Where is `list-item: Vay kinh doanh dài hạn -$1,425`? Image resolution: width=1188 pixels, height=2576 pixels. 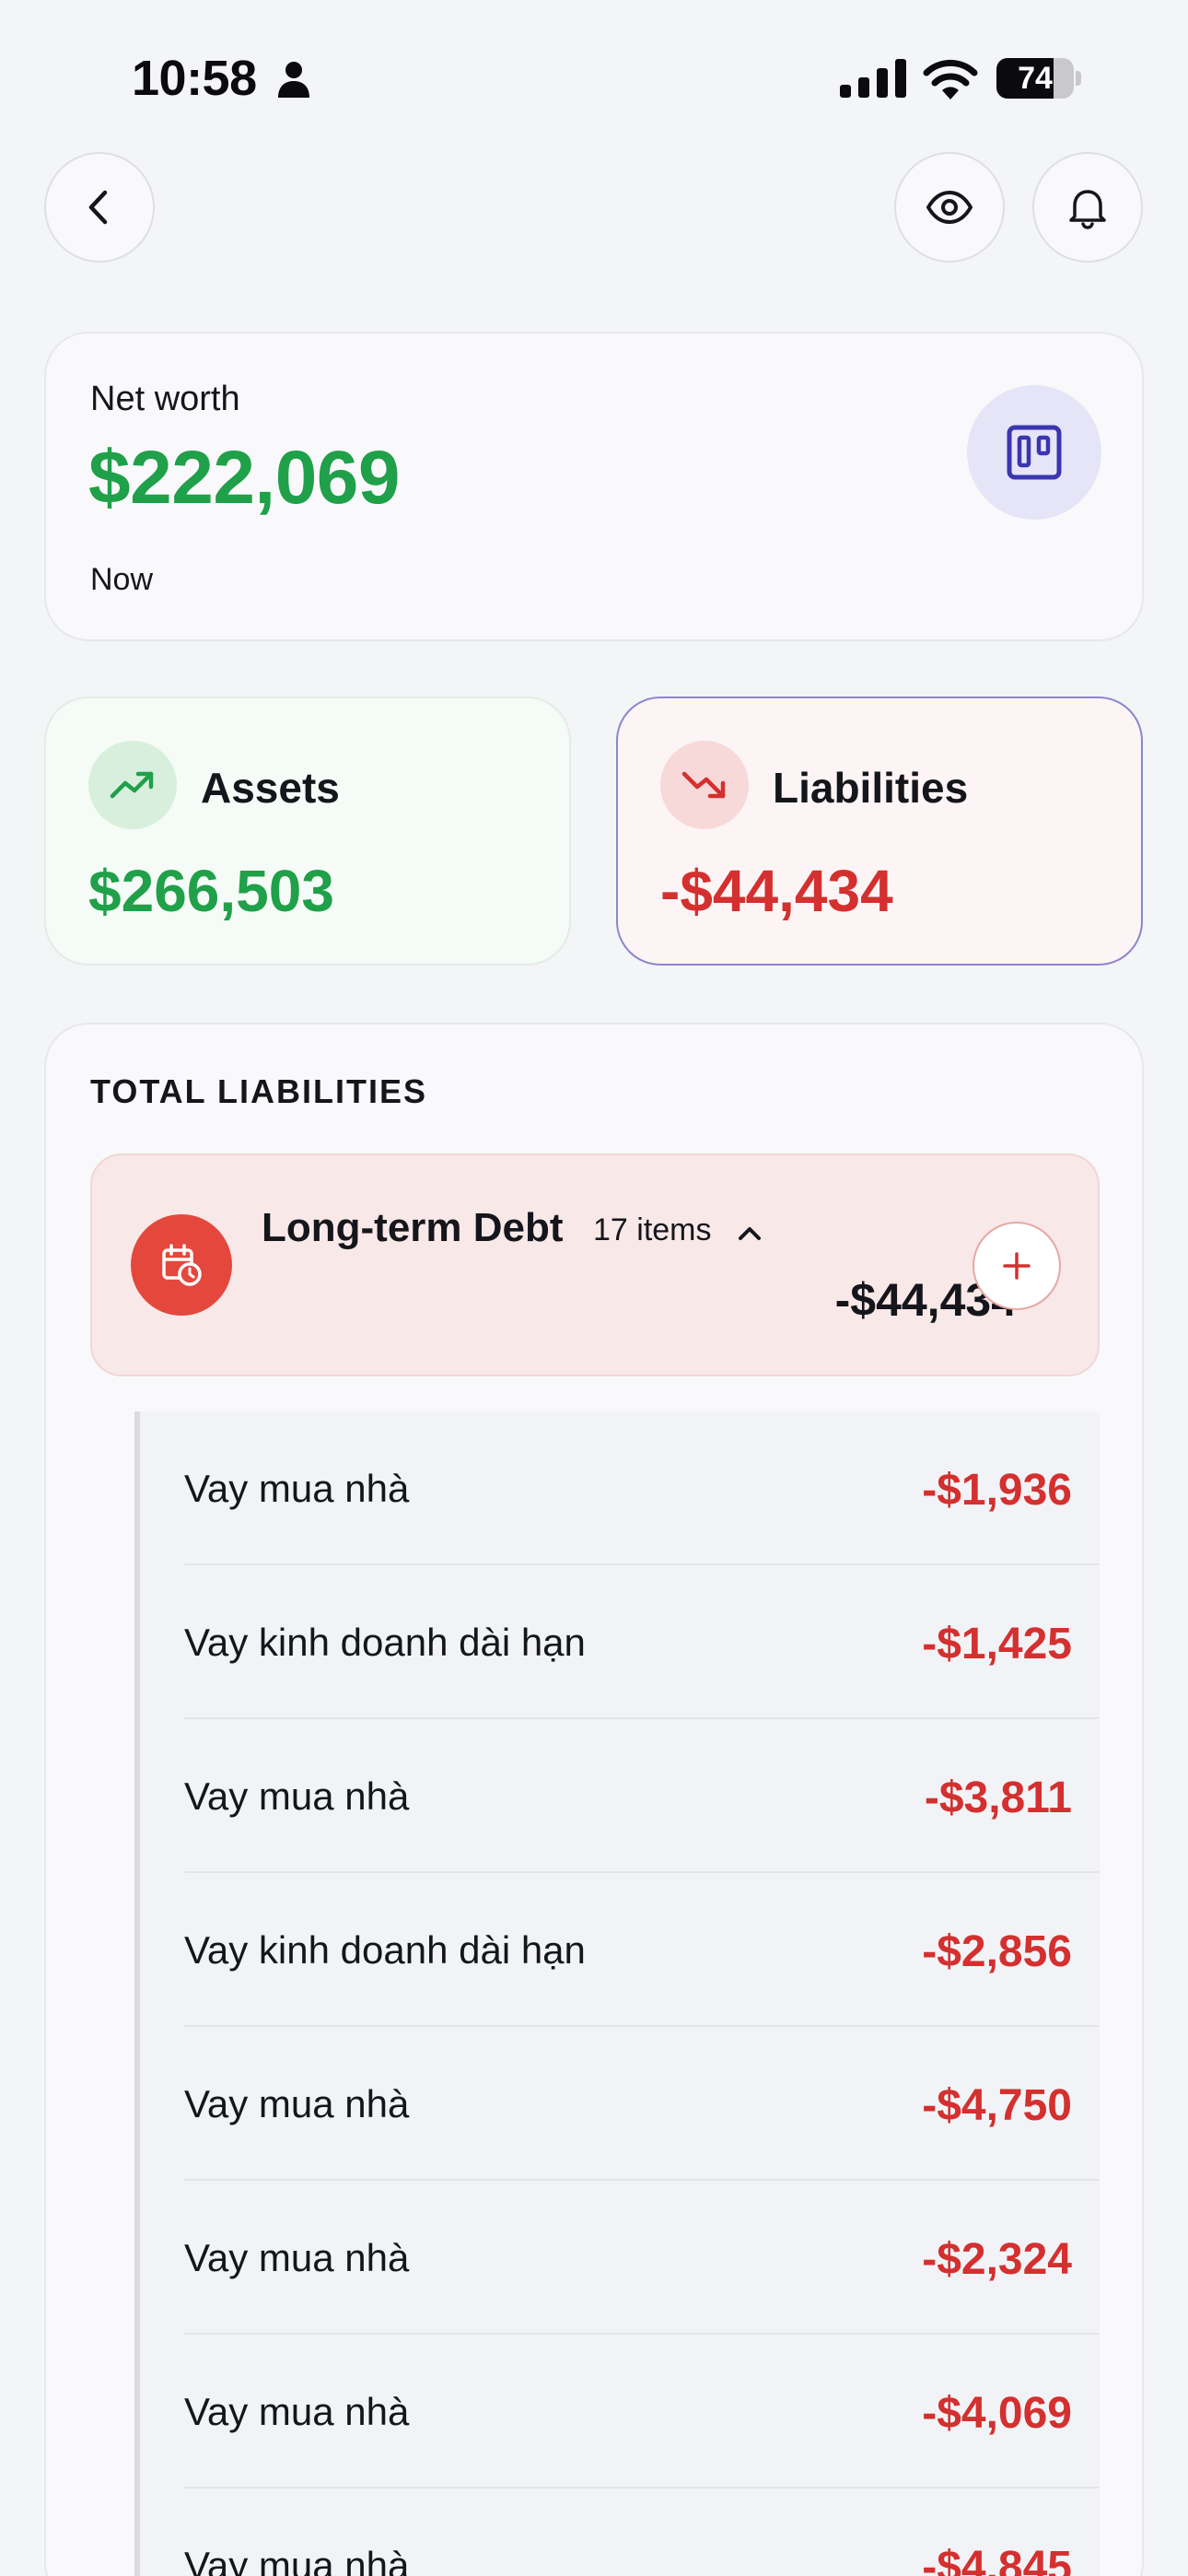
list-item: Vay kinh doanh dài hạn -$1,425 is located at coordinates (620, 1642).